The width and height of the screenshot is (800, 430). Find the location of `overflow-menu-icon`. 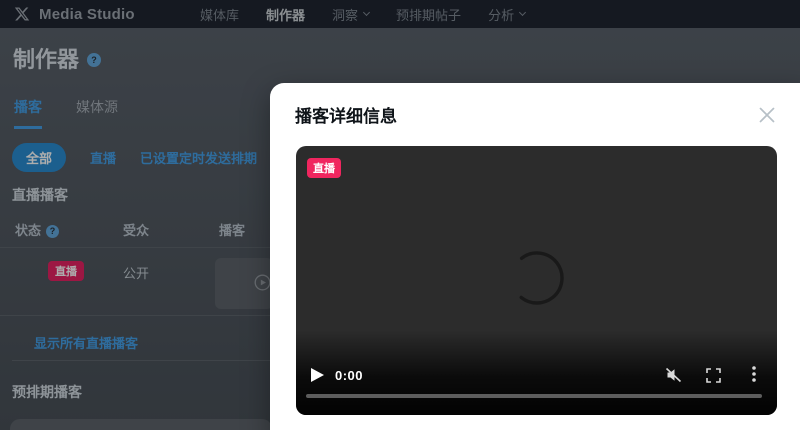

overflow-menu-icon is located at coordinates (754, 374).